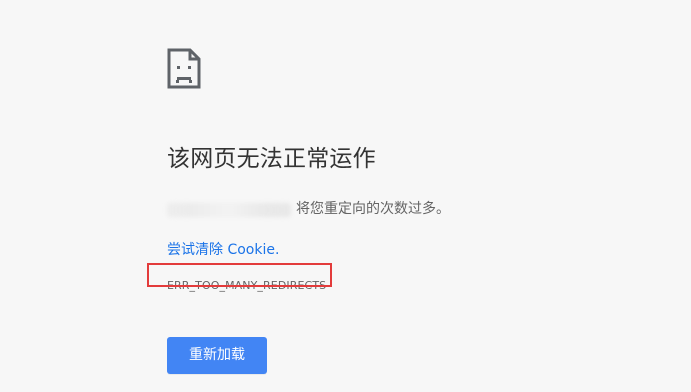  What do you see at coordinates (184, 68) in the screenshot?
I see `sad-document-icon` at bounding box center [184, 68].